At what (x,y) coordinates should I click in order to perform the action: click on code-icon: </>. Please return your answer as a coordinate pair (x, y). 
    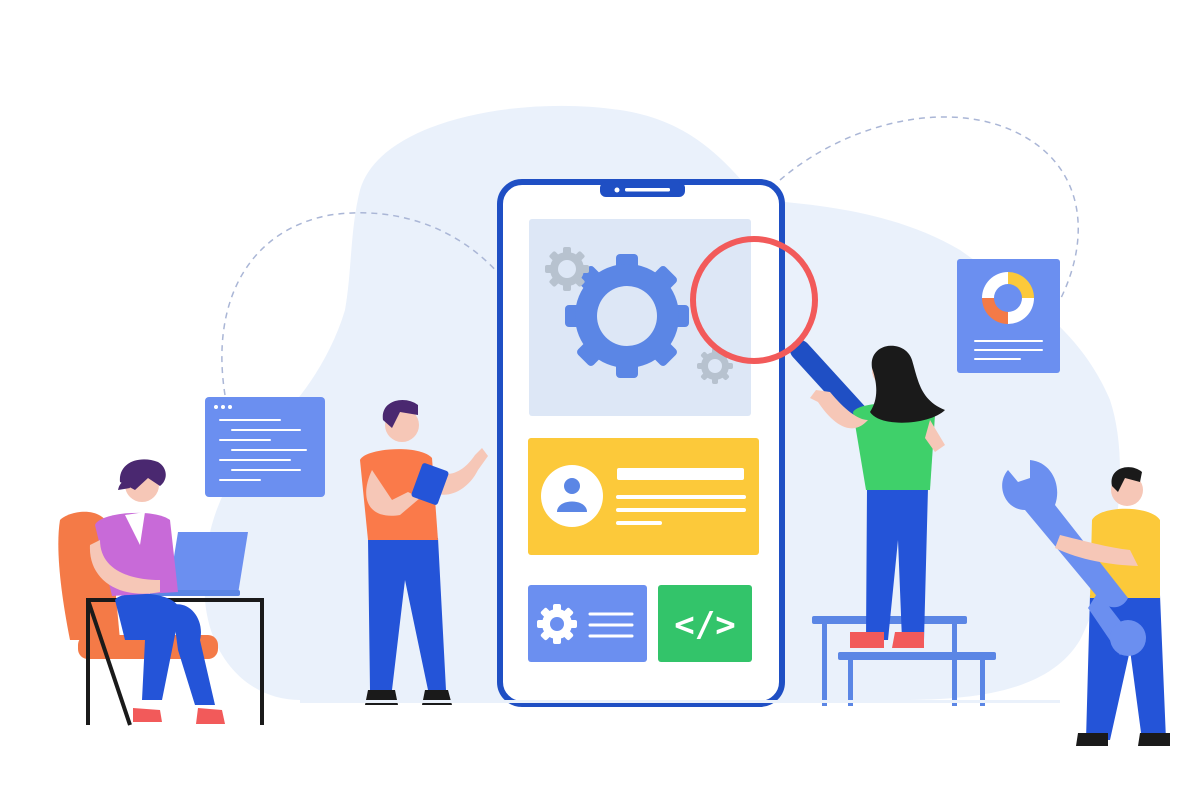
    Looking at the image, I should click on (704, 625).